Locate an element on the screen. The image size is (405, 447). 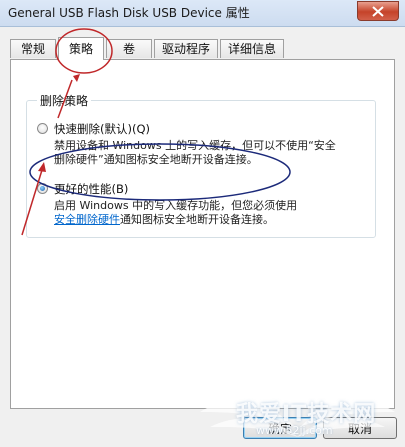
quick-removal-desc-line1: 禁用设备和 Windows 上的写入缓存，但可以不使用“安全 is located at coordinates (195, 145).